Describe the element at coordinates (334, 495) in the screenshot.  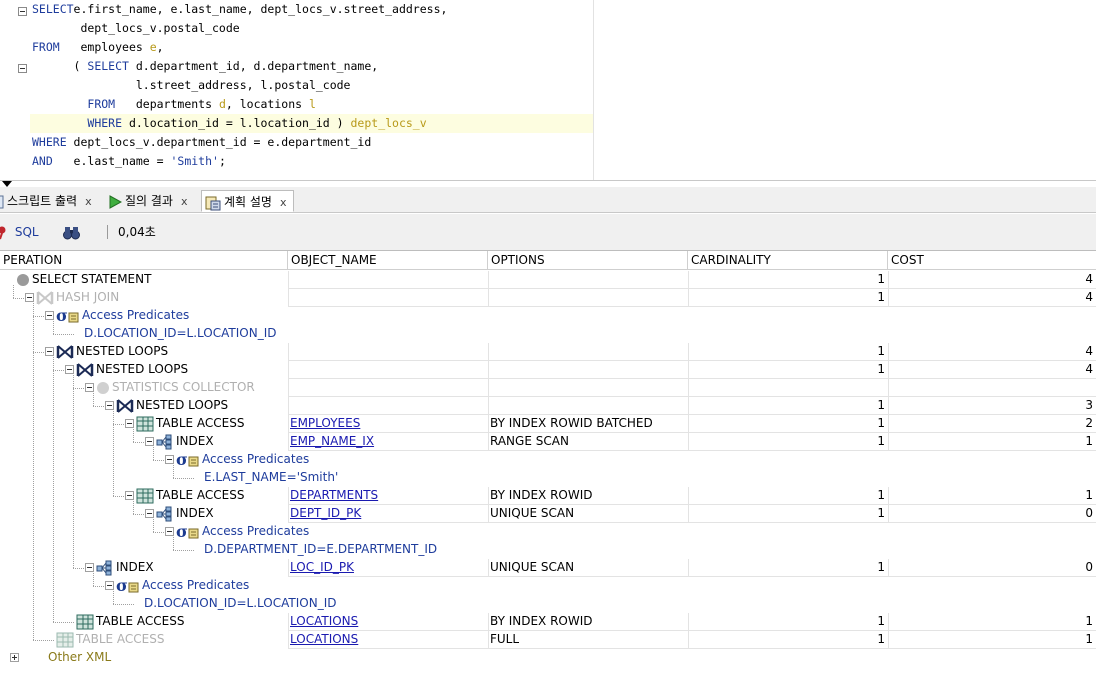
I see `object-name-link: DEPARTMENTS` at that location.